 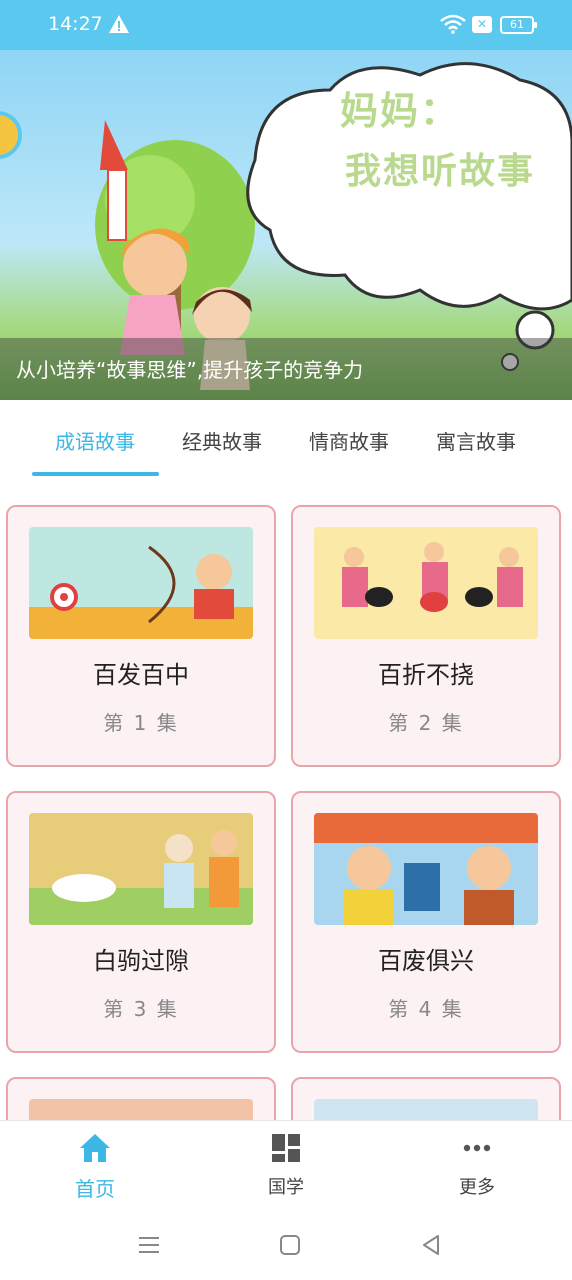 I want to click on story-card: 白驹过隙 第 3 集, so click(x=141, y=922).